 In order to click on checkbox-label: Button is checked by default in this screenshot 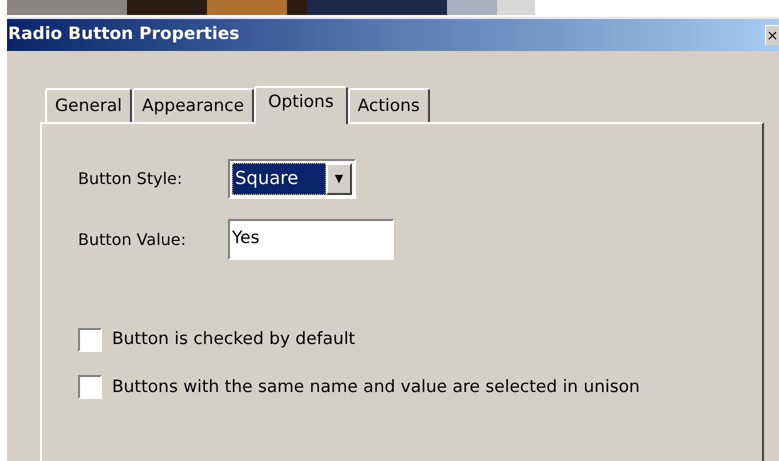, I will do `click(234, 339)`.